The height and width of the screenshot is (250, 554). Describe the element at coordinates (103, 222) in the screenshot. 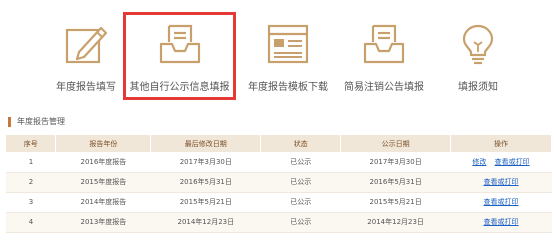

I see `report-year: 2013年度报告` at that location.